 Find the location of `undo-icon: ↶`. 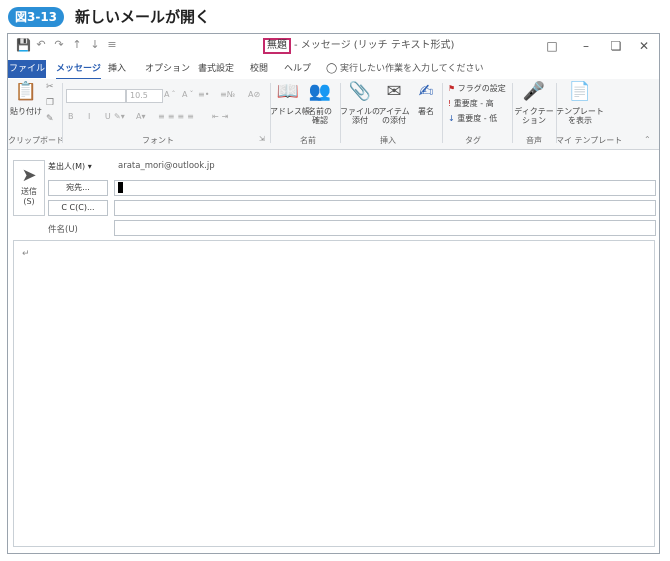

undo-icon: ↶ is located at coordinates (41, 45).